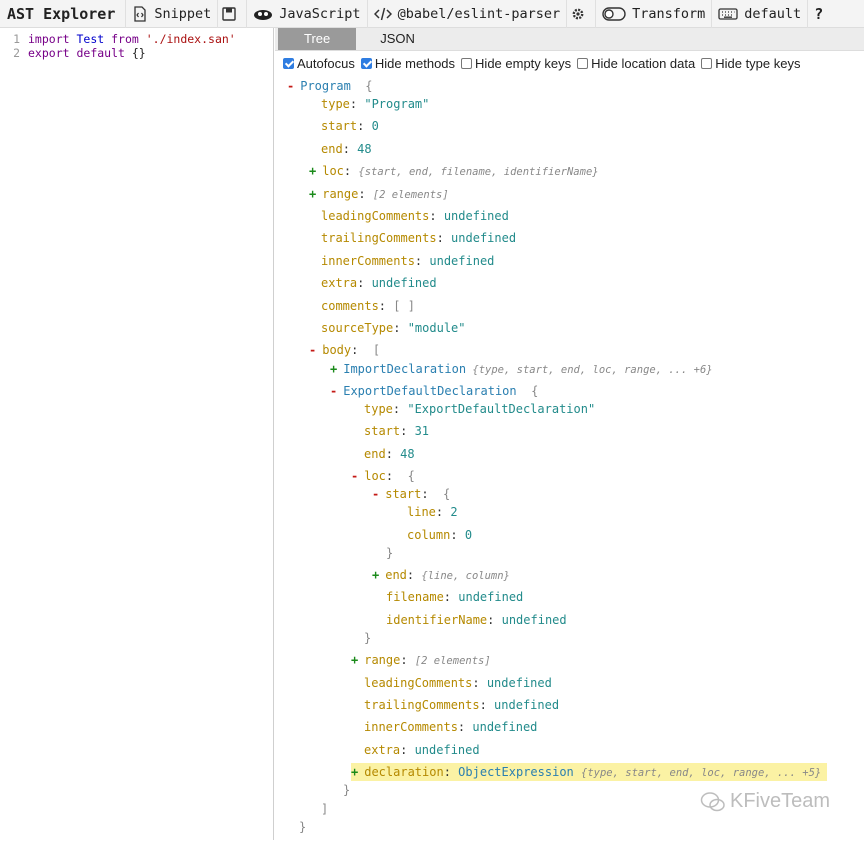 This screenshot has width=864, height=841. I want to click on property-key: filename, so click(415, 597).